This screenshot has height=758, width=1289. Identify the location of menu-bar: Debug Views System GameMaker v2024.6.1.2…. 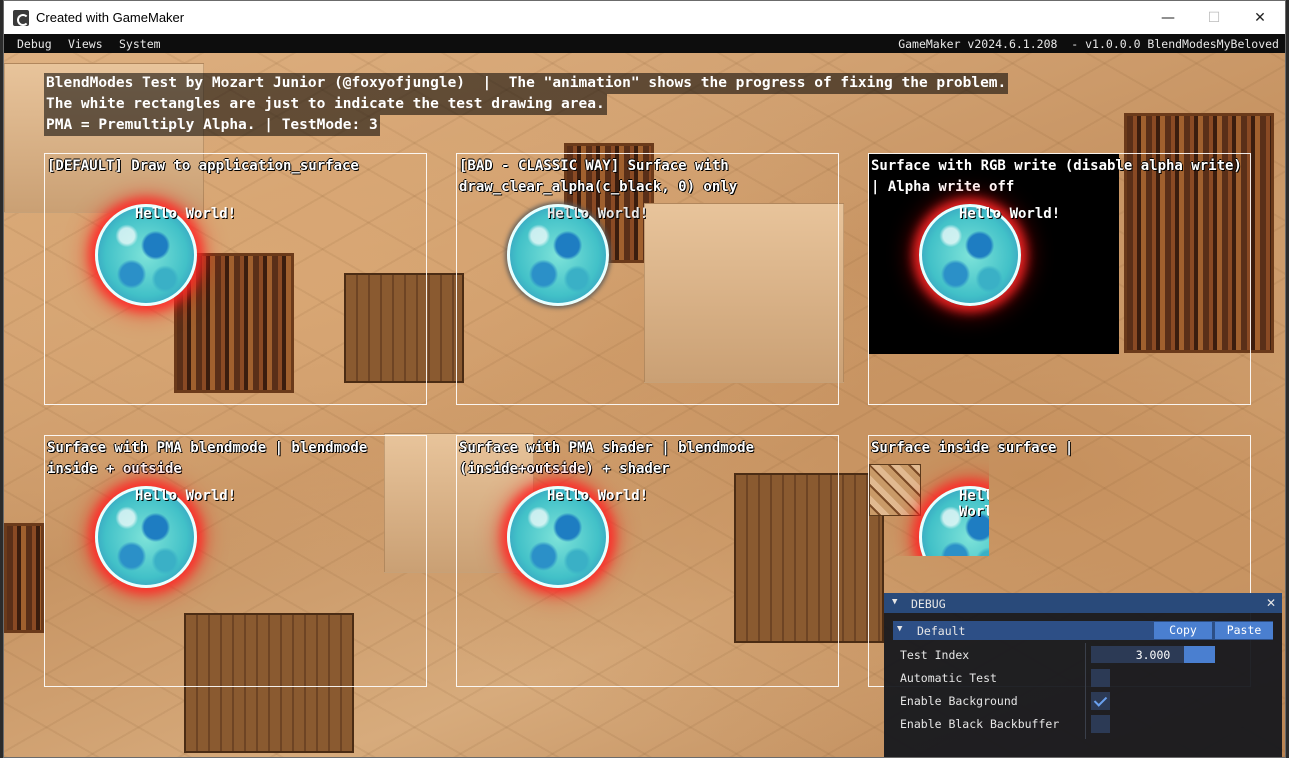
(644, 43).